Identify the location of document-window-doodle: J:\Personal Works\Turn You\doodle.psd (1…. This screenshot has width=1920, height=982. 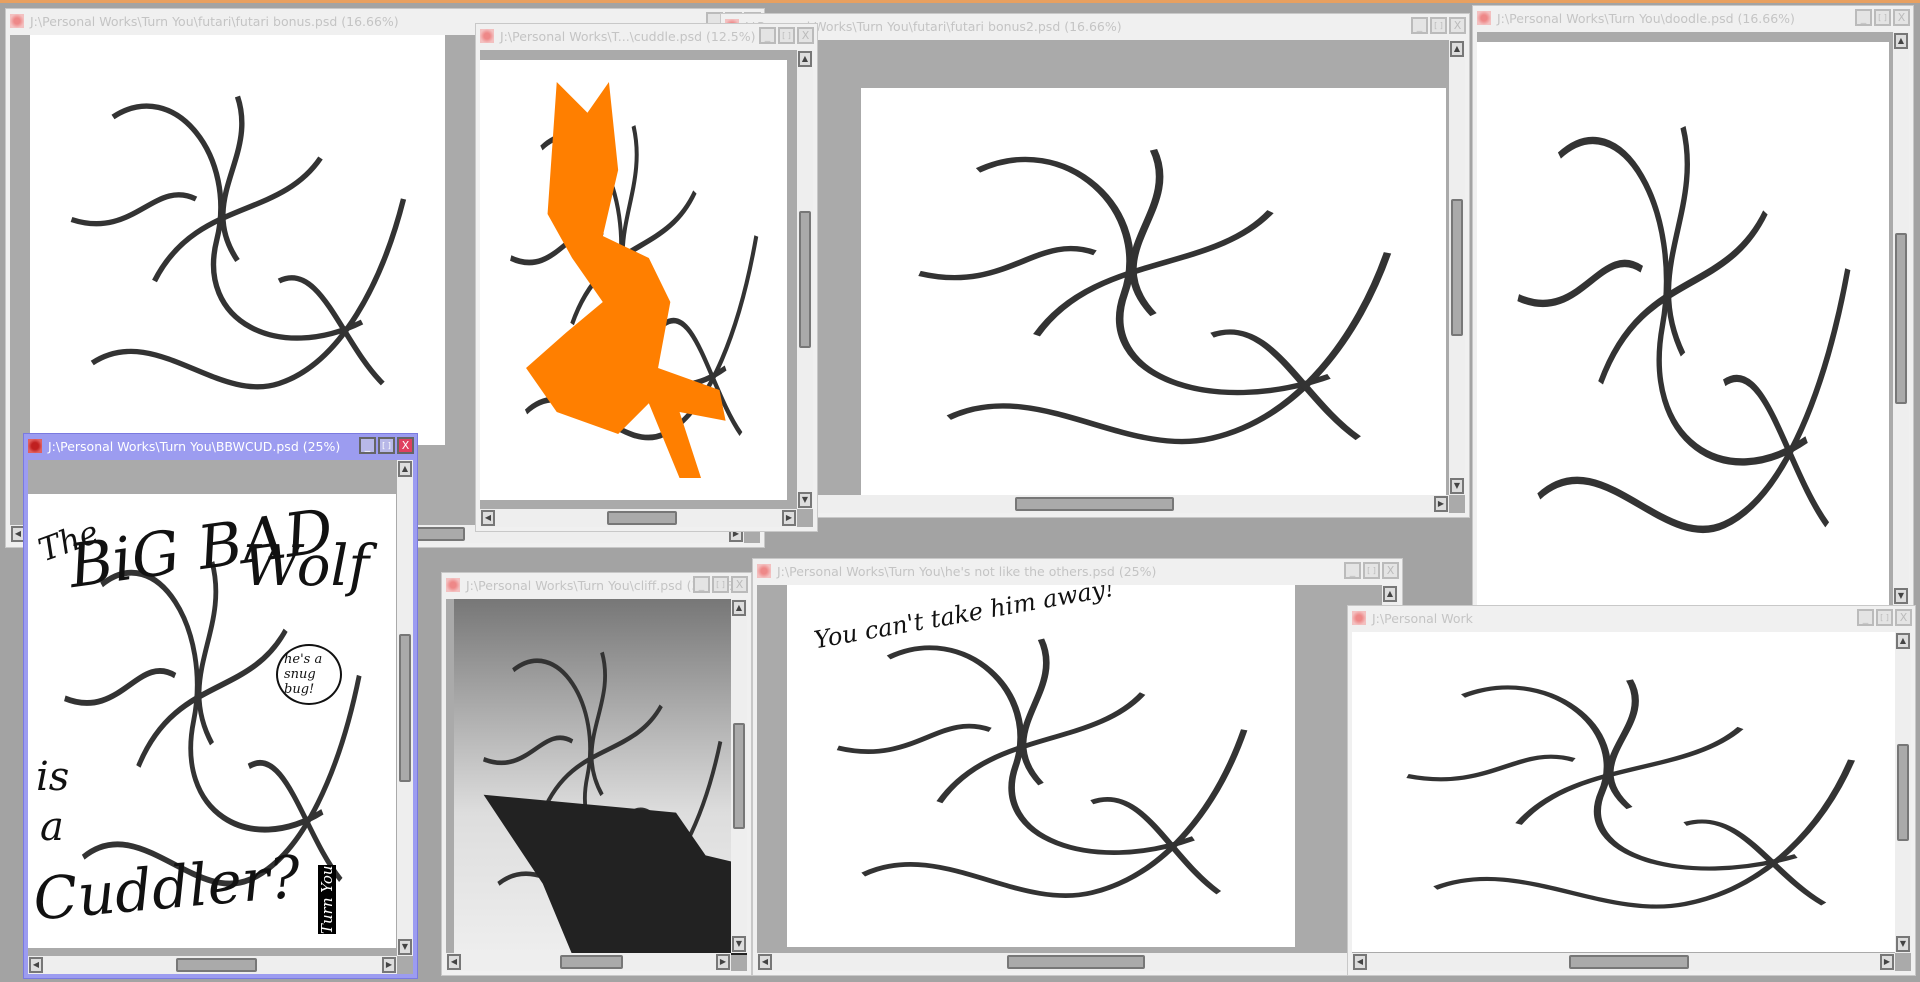
(1693, 316).